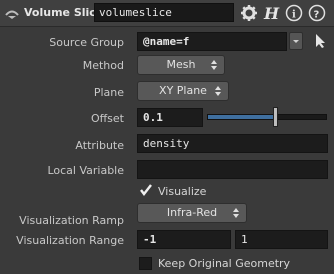 The width and height of the screenshot is (334, 274). I want to click on node-menu-icon, so click(12, 13).